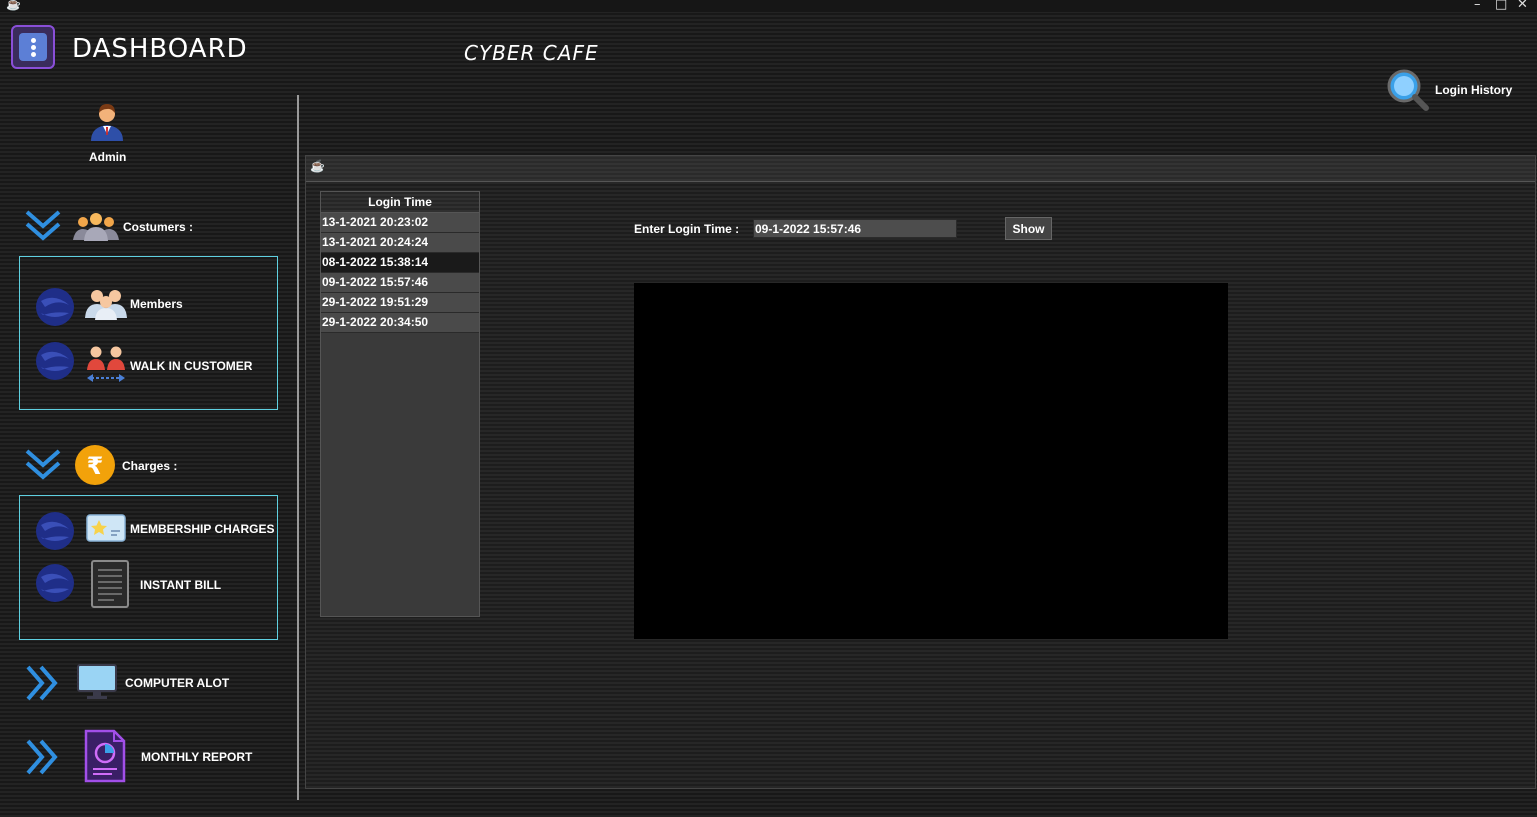 This screenshot has height=817, width=1537. I want to click on rupee-icon: ₹, so click(95, 465).